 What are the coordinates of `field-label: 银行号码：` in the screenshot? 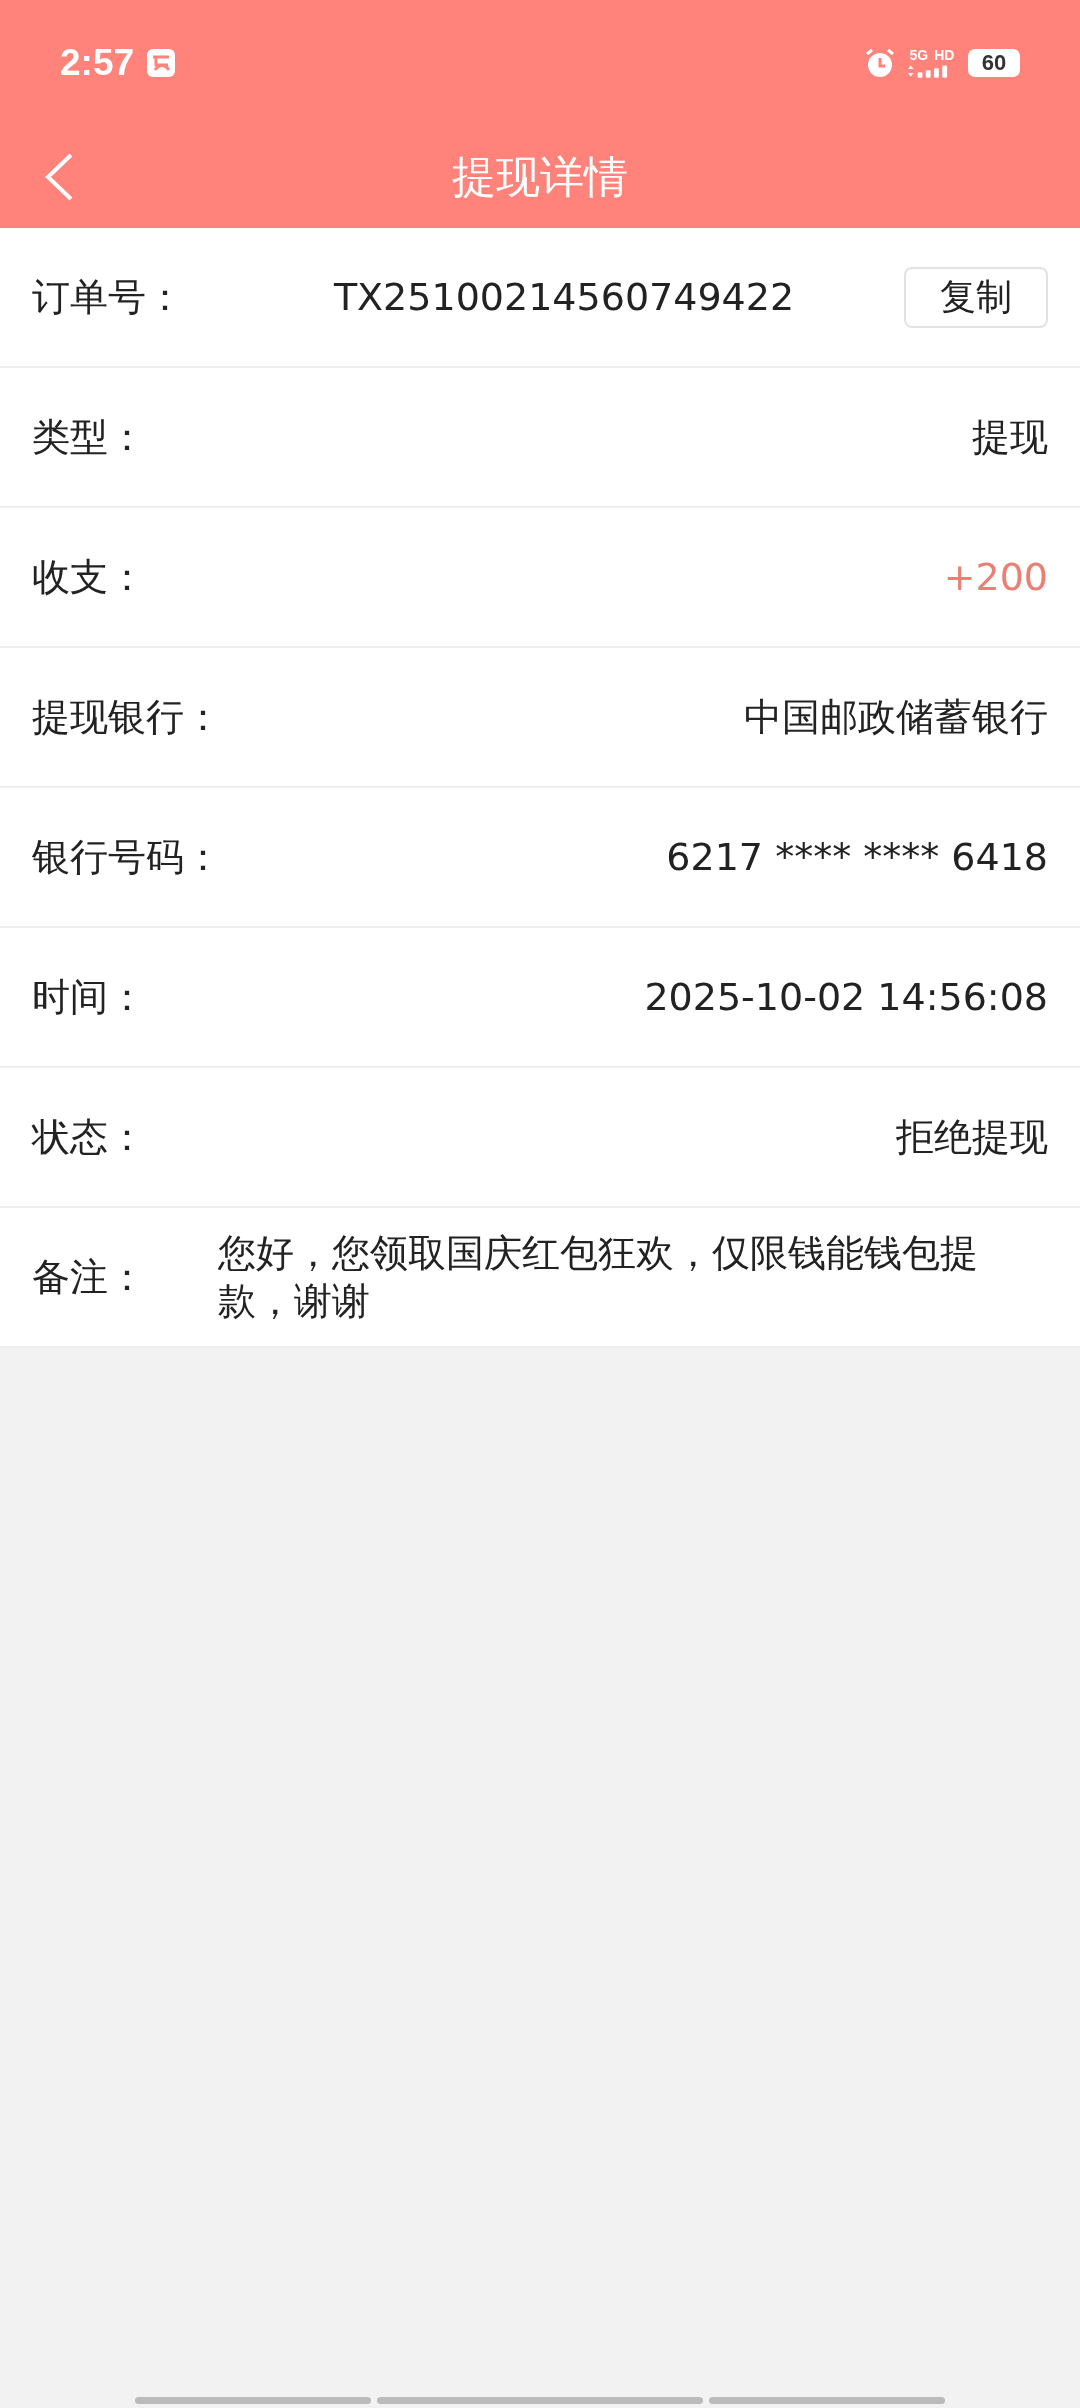 It's located at (127, 857).